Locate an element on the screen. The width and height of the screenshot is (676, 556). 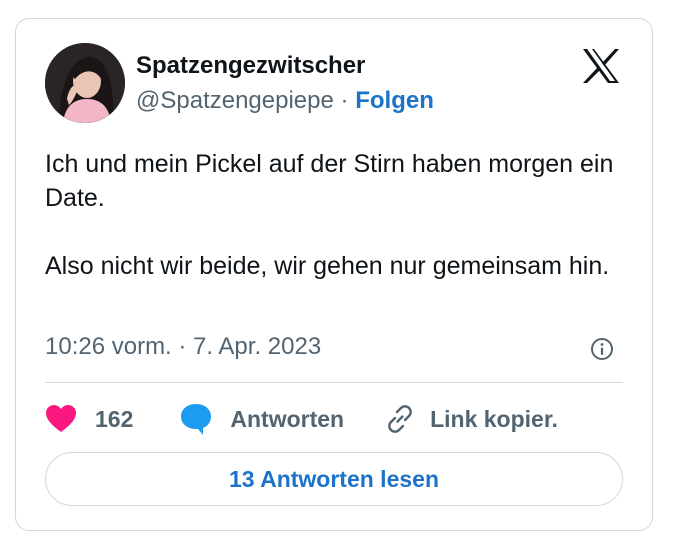
reply-button: Antworten is located at coordinates (261, 419).